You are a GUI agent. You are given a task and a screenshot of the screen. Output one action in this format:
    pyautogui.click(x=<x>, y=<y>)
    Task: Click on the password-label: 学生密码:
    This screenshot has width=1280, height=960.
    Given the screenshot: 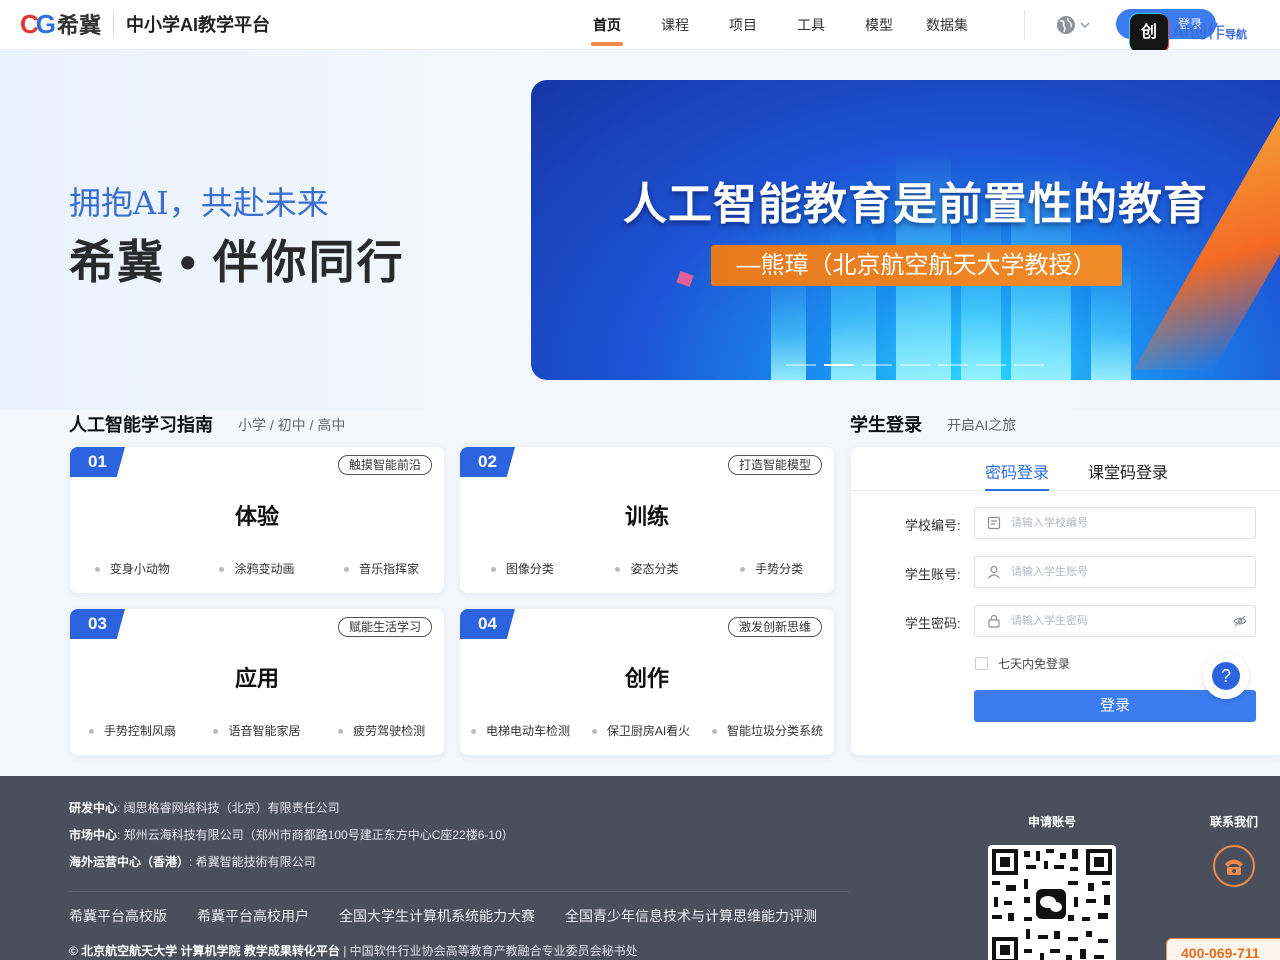 What is the action you would take?
    pyautogui.click(x=933, y=623)
    